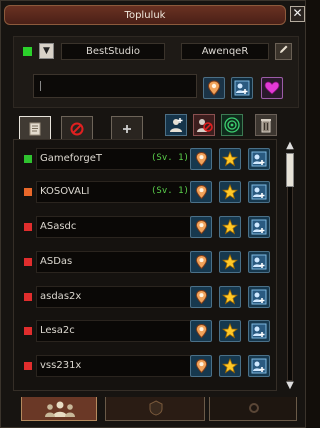  Describe the element at coordinates (145, 366) in the screenshot. I see `list-item: vss231x` at that location.